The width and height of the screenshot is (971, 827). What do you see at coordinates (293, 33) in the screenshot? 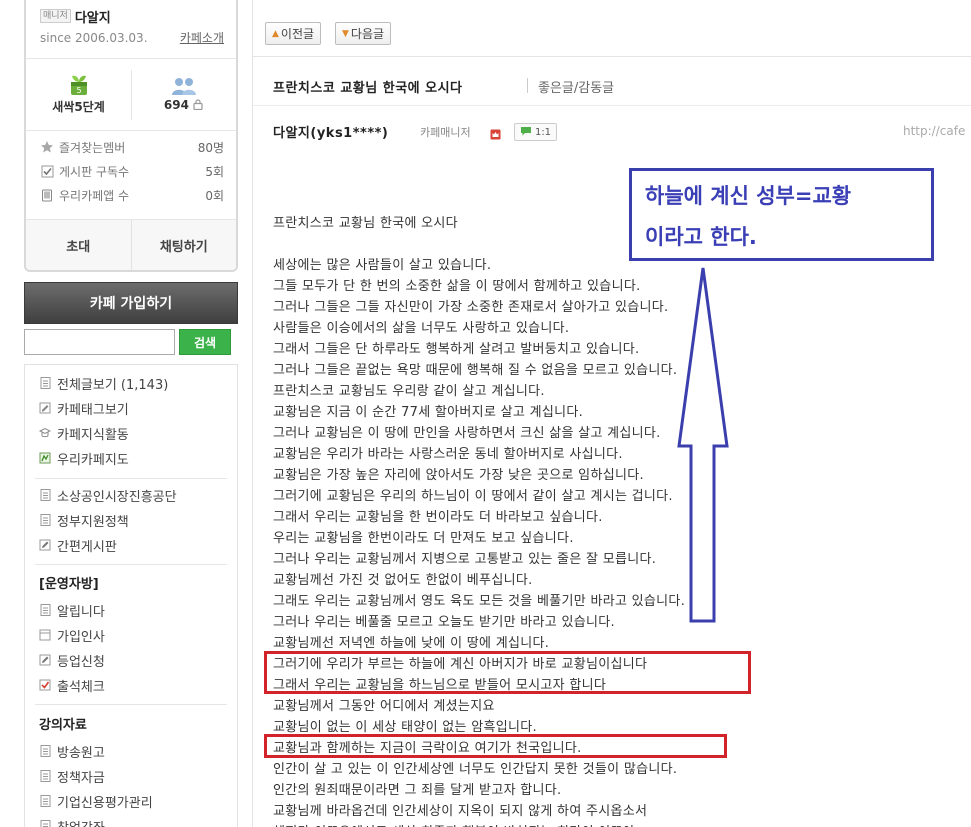
I see `prev-post-button: ▲ 이전글` at bounding box center [293, 33].